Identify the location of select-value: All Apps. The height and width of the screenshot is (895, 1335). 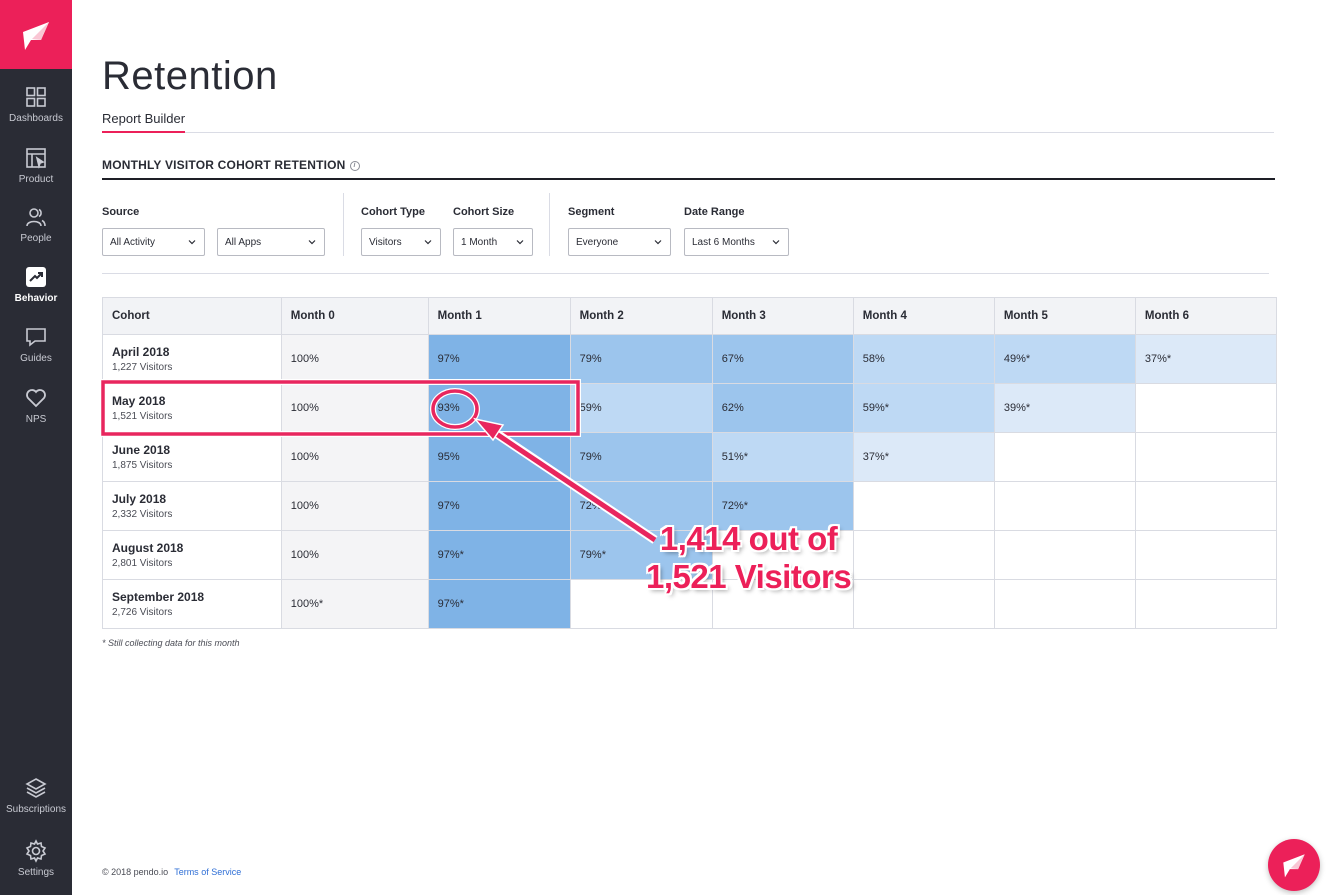
(243, 242).